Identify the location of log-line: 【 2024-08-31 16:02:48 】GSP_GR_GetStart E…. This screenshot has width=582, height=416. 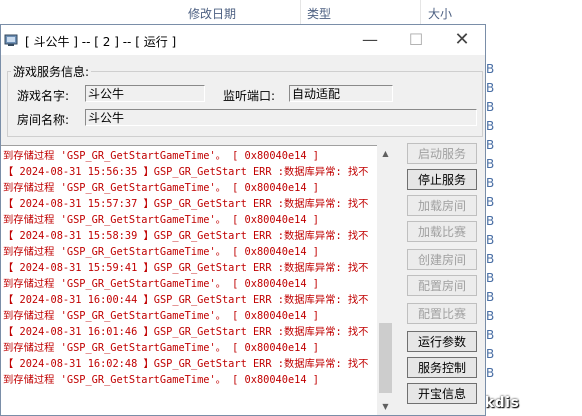
(186, 364).